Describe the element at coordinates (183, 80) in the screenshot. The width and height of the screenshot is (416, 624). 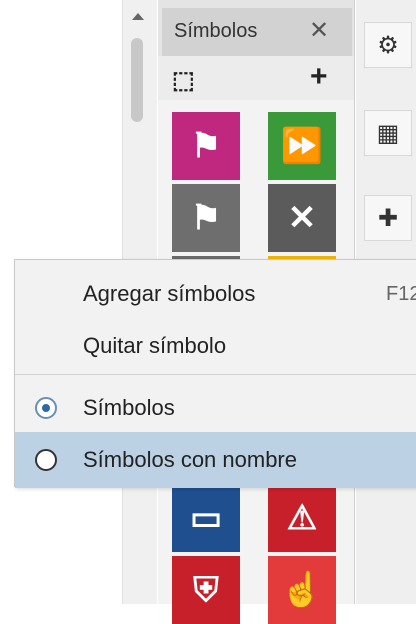
I see `select-tool-icon: ⬚` at that location.